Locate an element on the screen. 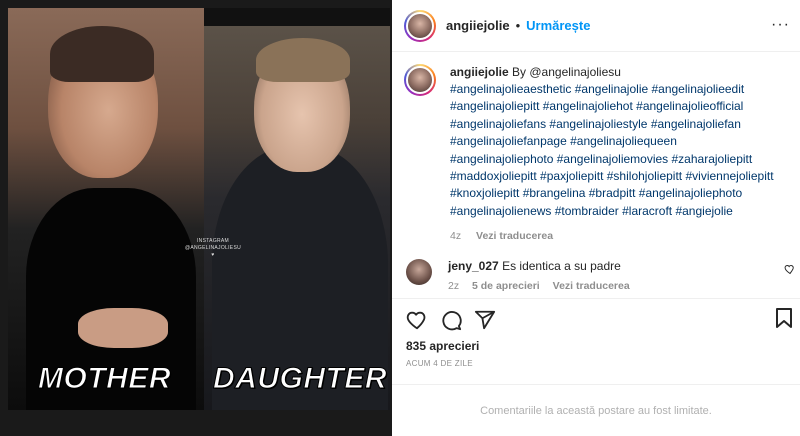  caption-username: angiiejolie is located at coordinates (479, 72).